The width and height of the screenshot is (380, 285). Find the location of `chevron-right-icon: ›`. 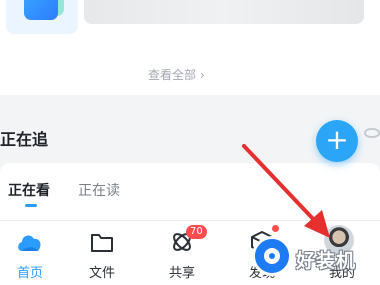

chevron-right-icon: › is located at coordinates (202, 75).